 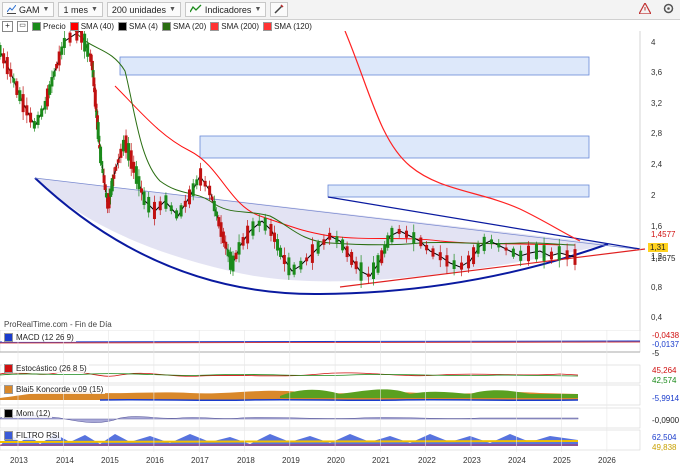 I want to click on period-selector: 1 mes ▼, so click(x=80, y=9).